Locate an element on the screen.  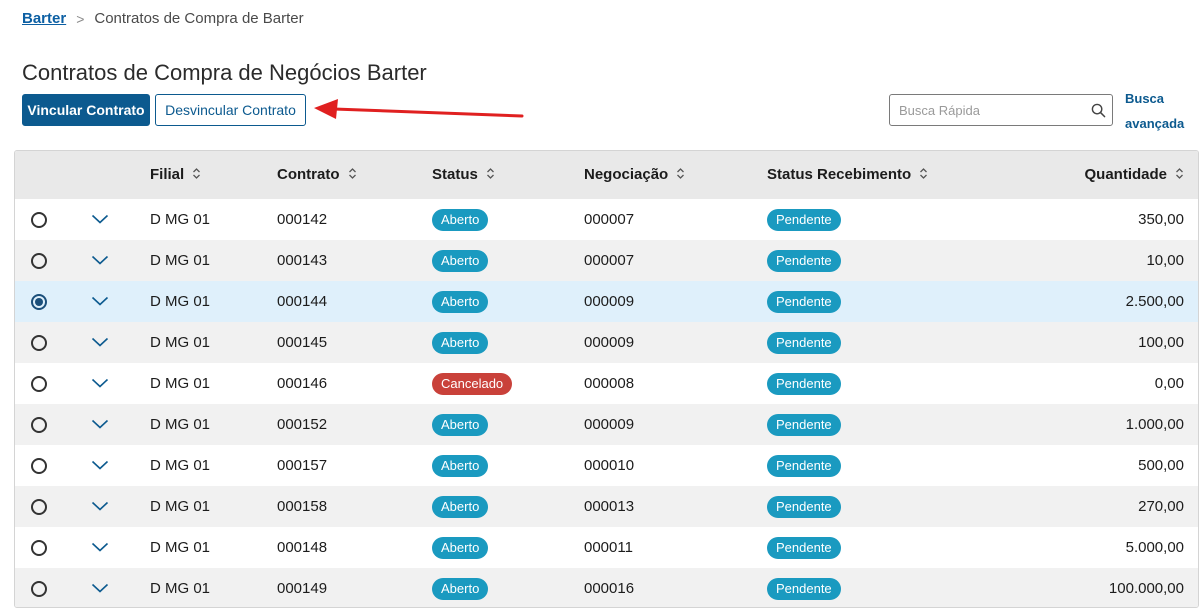
search-icon is located at coordinates (1098, 110).